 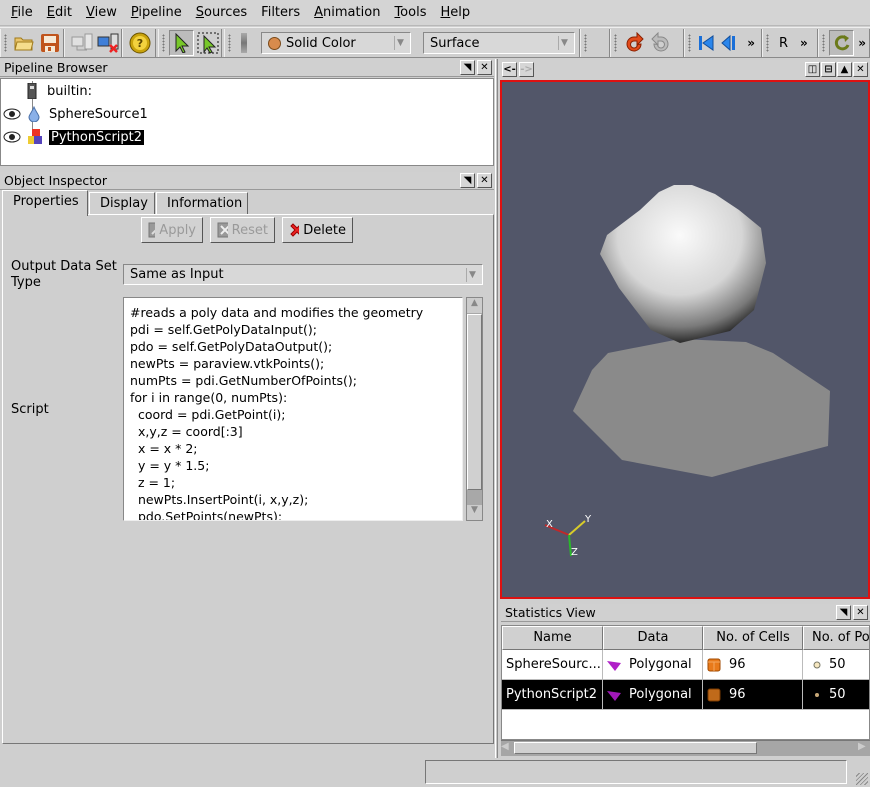 I want to click on splitter, so click(x=496, y=408).